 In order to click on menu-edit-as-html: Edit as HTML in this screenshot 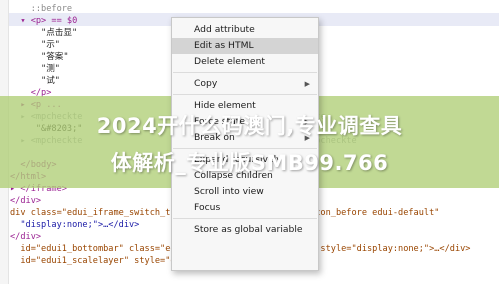, I will do `click(245, 46)`.